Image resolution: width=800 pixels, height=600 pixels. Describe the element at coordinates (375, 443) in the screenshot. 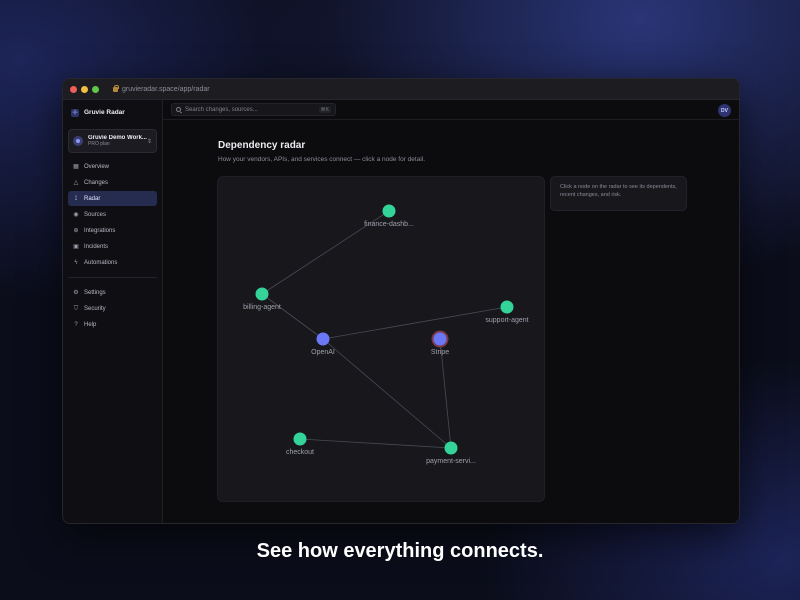

I see `graph-edge-checkout-payment-servi` at that location.